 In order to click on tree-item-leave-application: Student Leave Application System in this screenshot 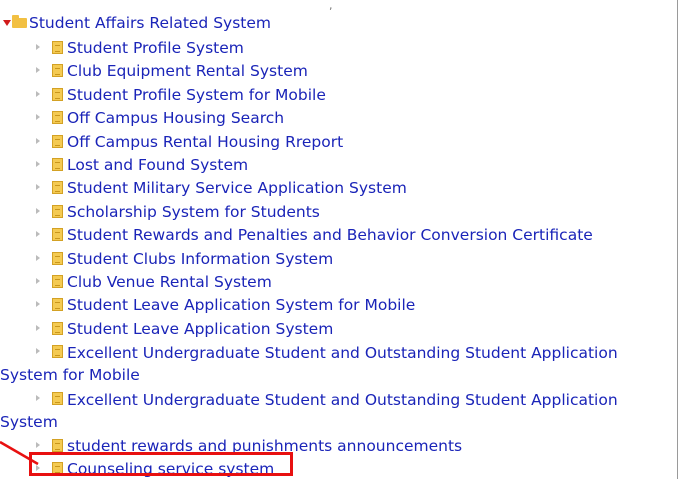, I will do `click(338, 328)`.